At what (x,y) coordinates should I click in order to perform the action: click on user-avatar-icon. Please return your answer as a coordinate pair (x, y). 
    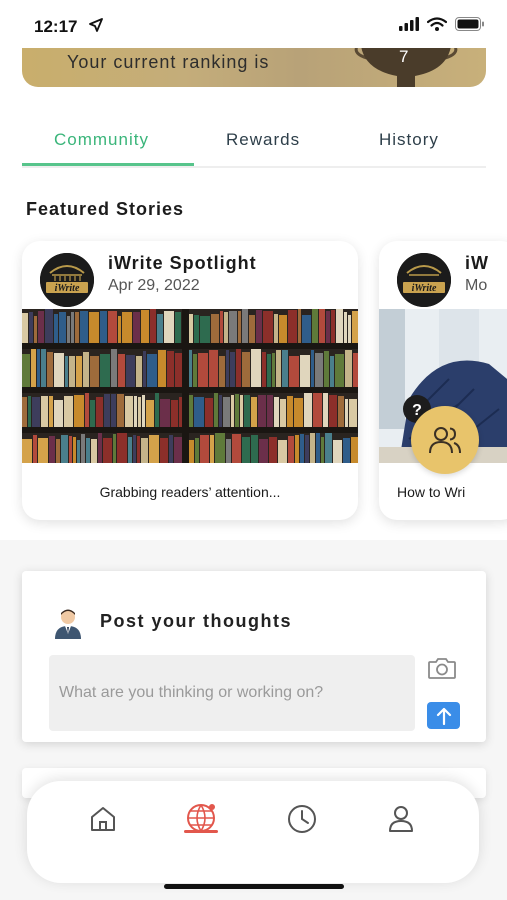
    Looking at the image, I should click on (68, 624).